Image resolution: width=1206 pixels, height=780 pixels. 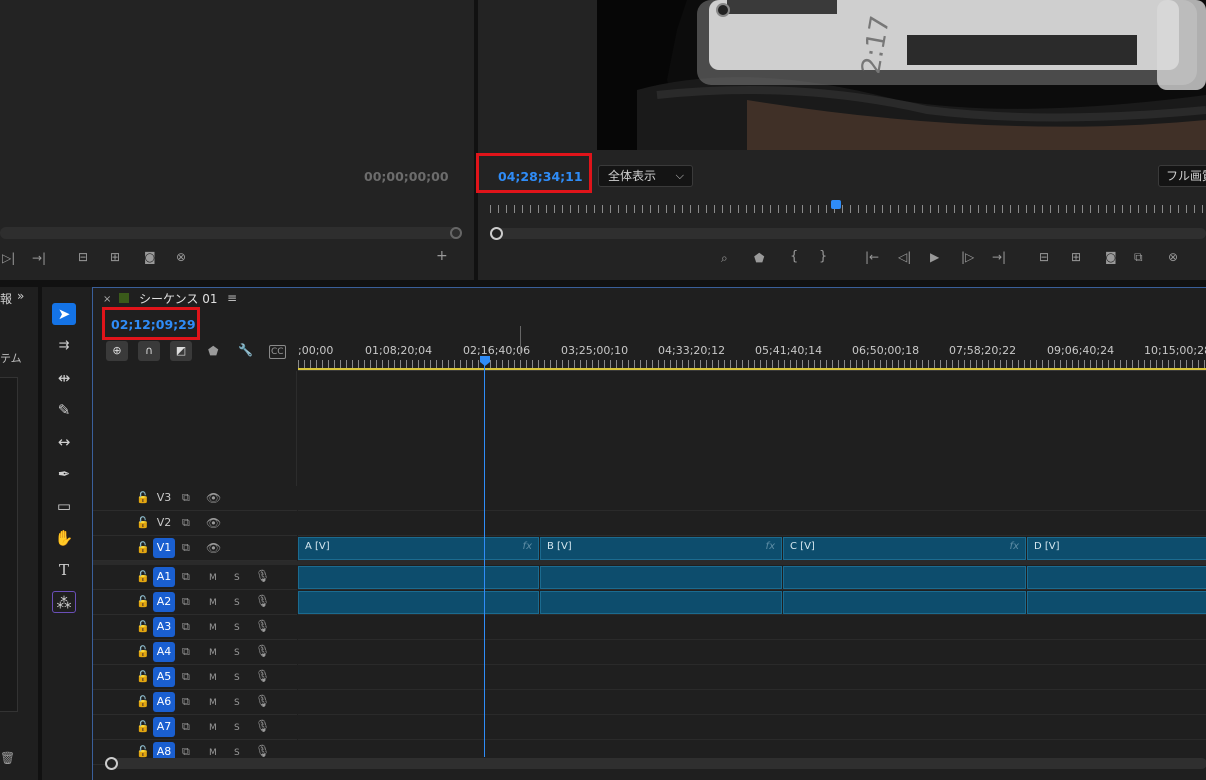 What do you see at coordinates (752, 523) in the screenshot?
I see `track-row-v2` at bounding box center [752, 523].